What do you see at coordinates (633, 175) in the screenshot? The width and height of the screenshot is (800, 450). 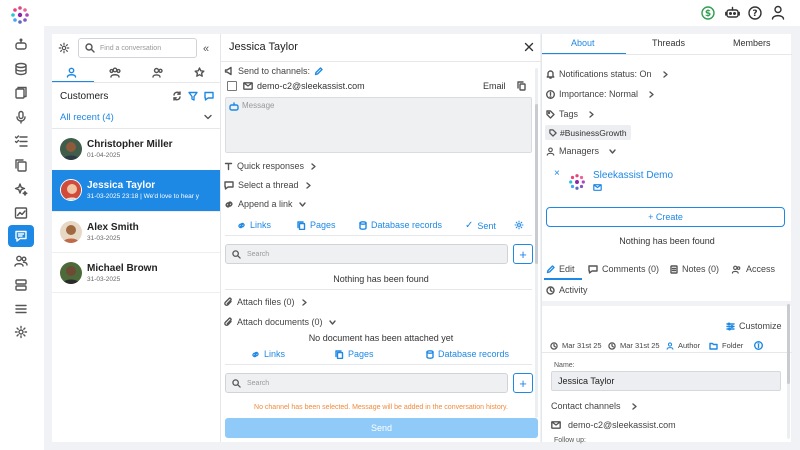 I see `manager-name: Sleekassist Demo` at bounding box center [633, 175].